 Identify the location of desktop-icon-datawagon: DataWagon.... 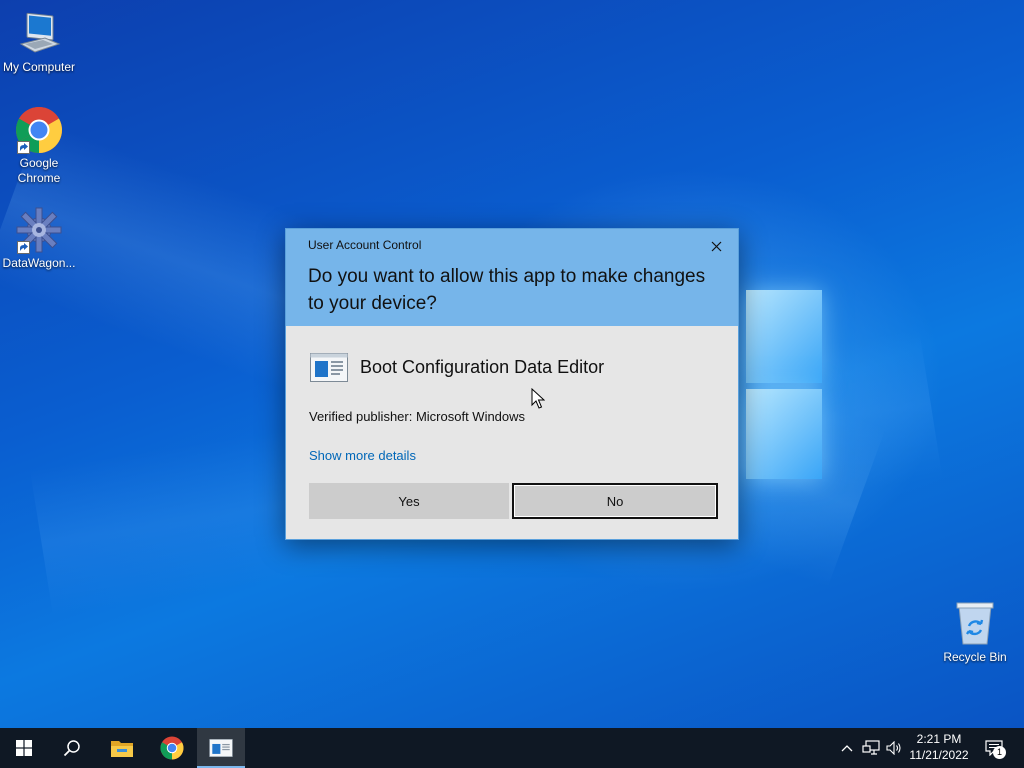
(39, 238).